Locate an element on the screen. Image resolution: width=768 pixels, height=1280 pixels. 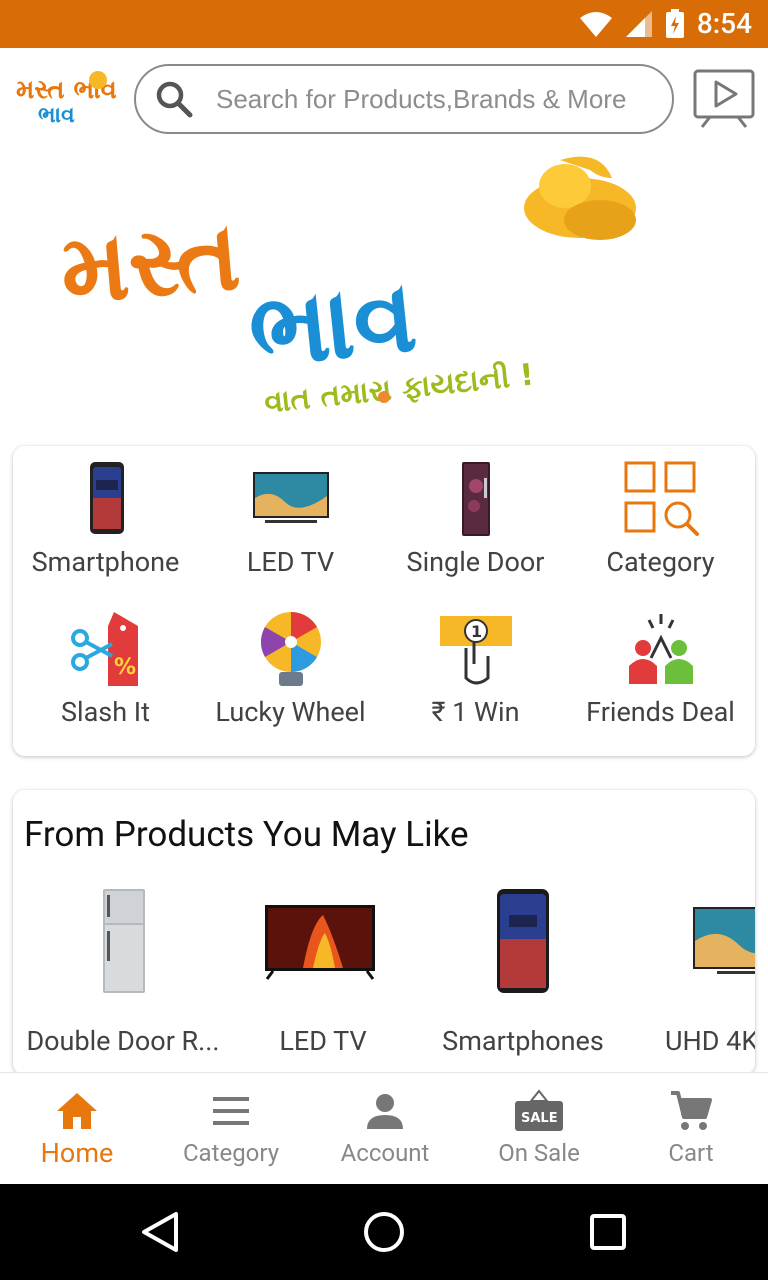
quick-link-single-door: Single Door is located at coordinates (475, 516).